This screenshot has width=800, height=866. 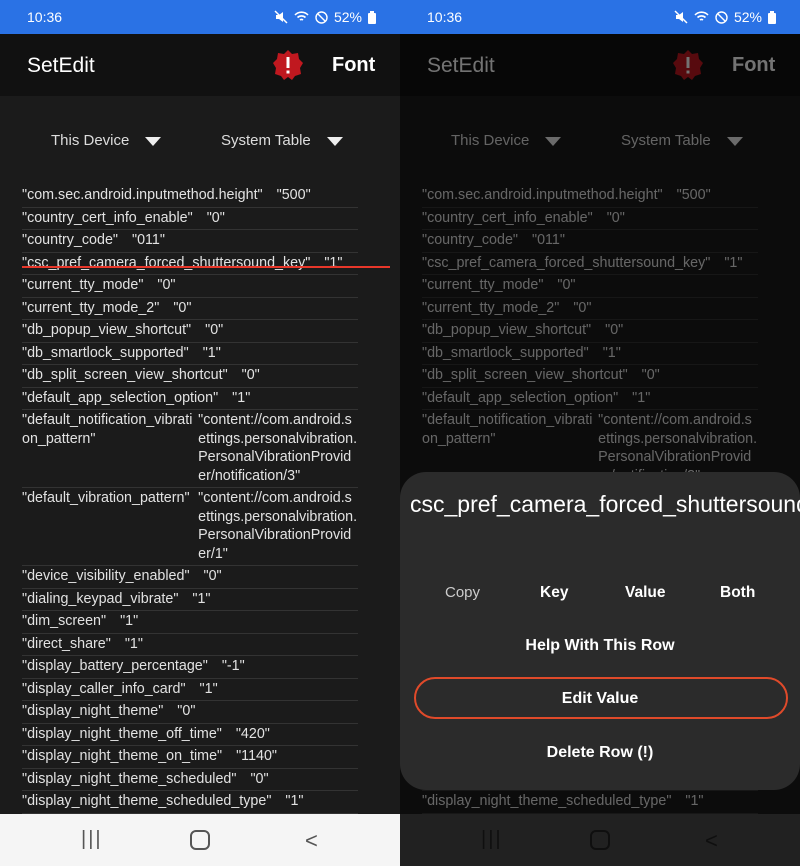 I want to click on table-row: "dim_screen" "1", so click(x=190, y=622).